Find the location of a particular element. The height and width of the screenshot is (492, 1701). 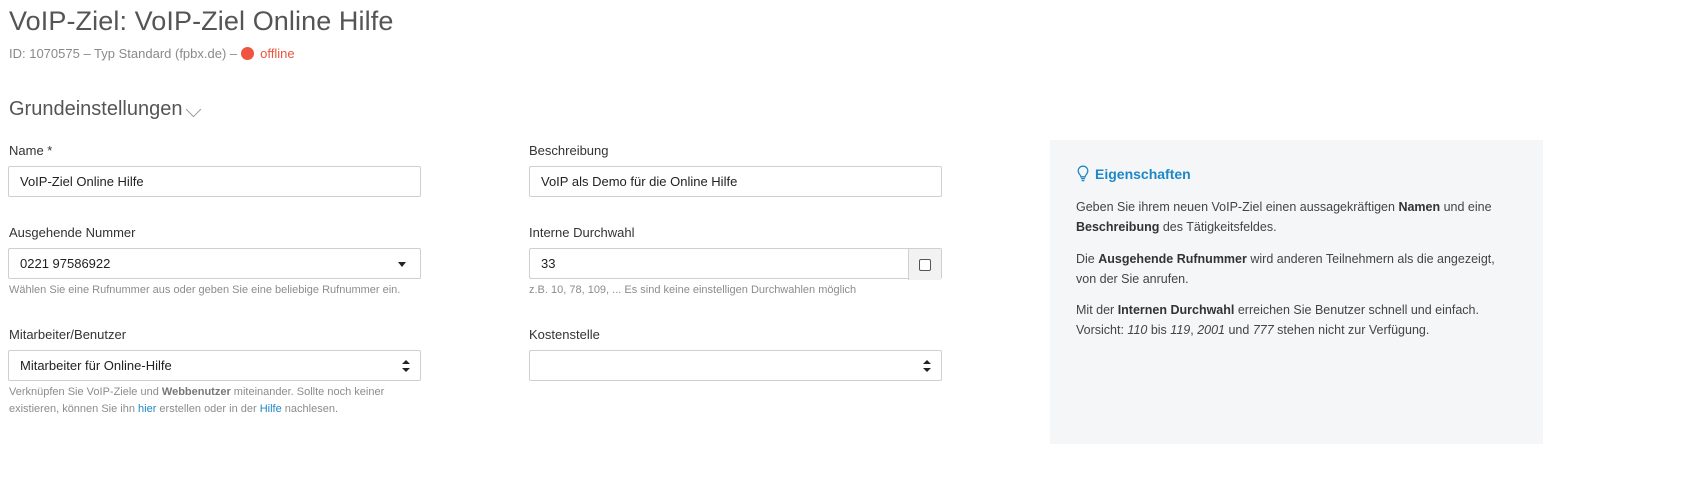

info-italic: 119 is located at coordinates (1180, 329).